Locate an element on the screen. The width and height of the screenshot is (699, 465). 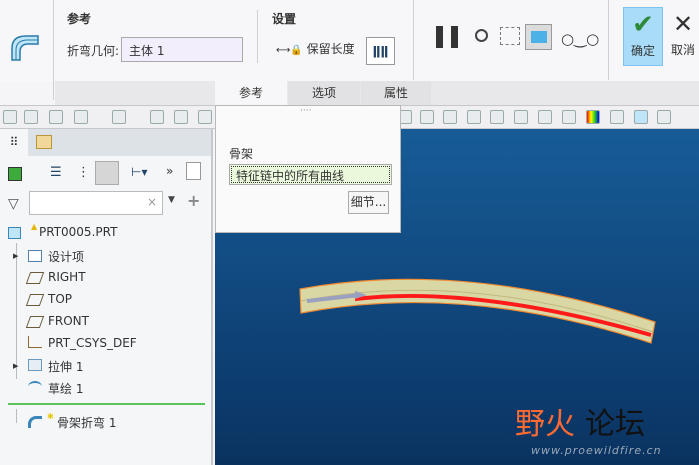
save-icon is located at coordinates (56, 117).